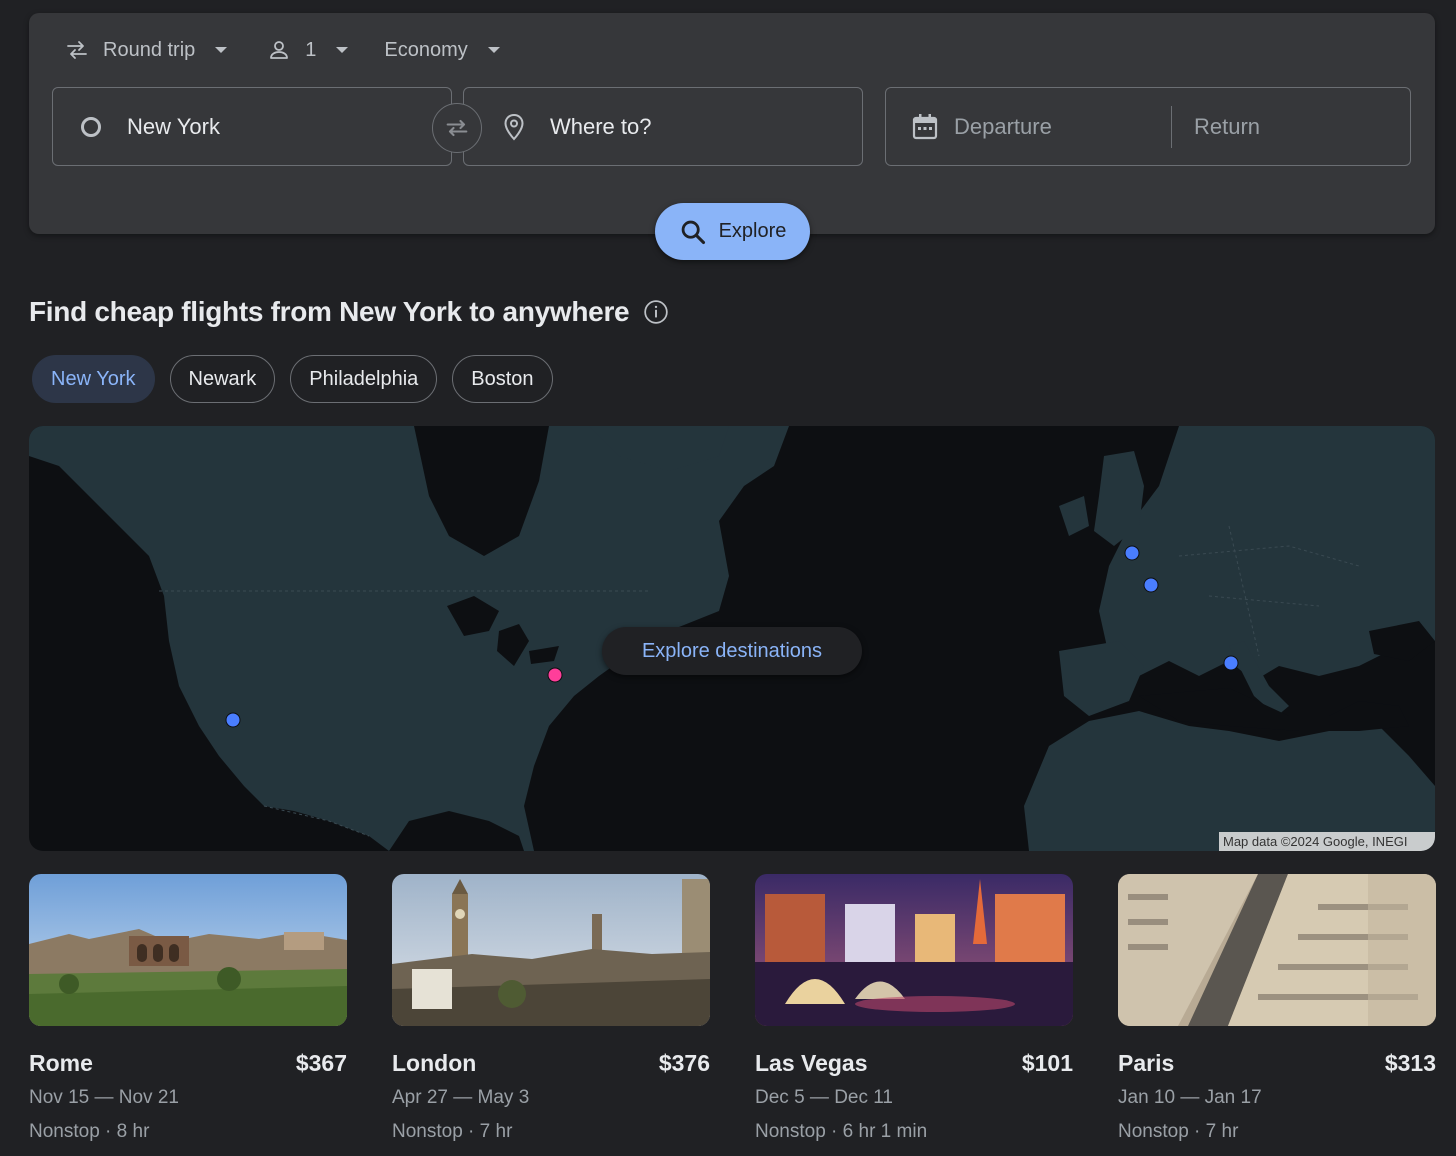 This screenshot has width=1456, height=1156. Describe the element at coordinates (1277, 950) in the screenshot. I see `paris-image` at that location.